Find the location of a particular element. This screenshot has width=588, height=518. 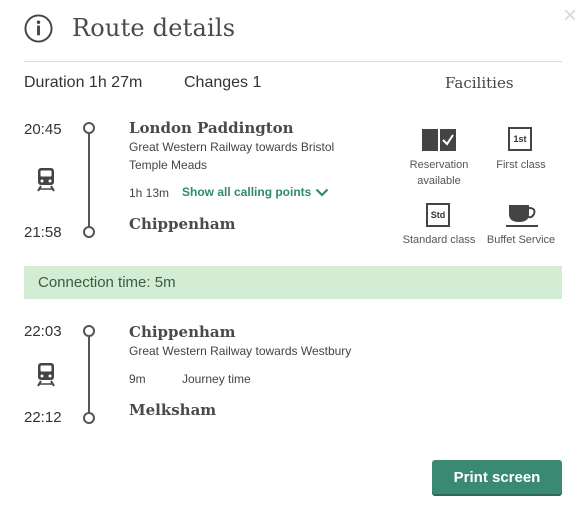

dialog-title: Route details is located at coordinates (154, 28).